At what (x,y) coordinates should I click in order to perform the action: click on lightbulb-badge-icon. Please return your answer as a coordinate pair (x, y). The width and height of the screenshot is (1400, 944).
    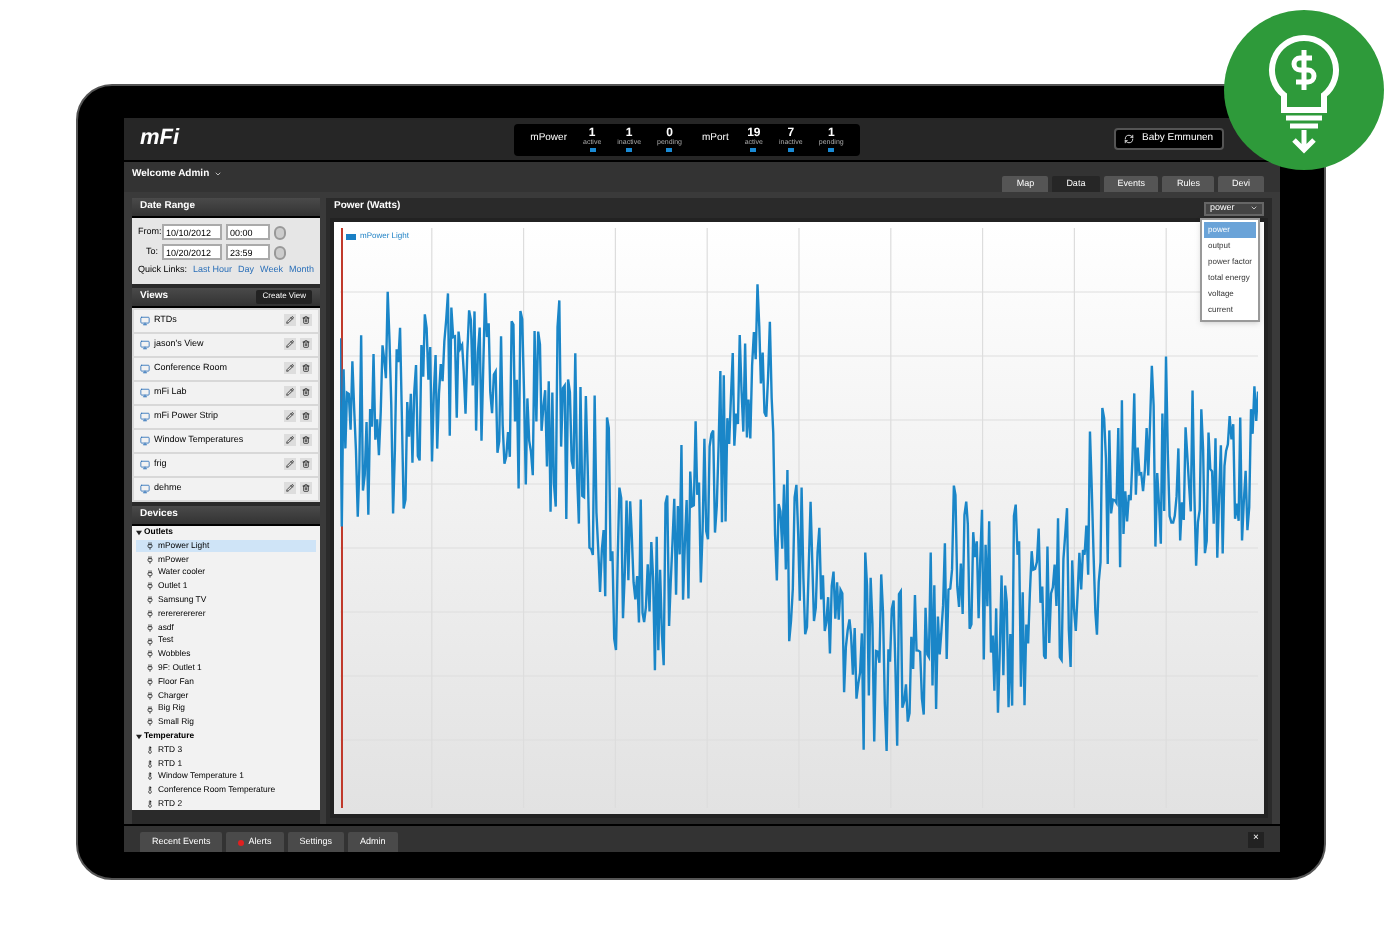
    Looking at the image, I should click on (1304, 90).